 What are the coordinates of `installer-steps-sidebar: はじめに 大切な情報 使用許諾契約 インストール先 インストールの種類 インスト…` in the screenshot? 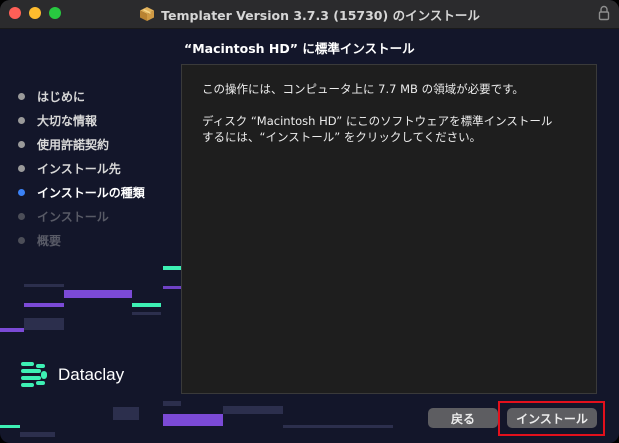 It's located at (93, 168).